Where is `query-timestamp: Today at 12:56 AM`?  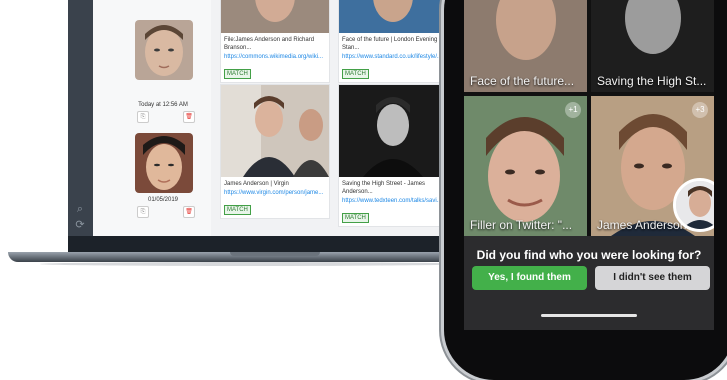 query-timestamp: Today at 12:56 AM is located at coordinates (163, 105).